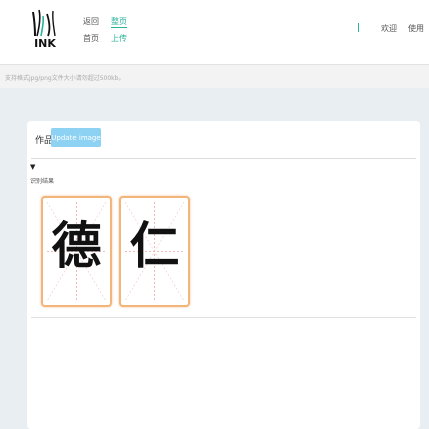  I want to click on character-tile-1: 德, so click(76, 251).